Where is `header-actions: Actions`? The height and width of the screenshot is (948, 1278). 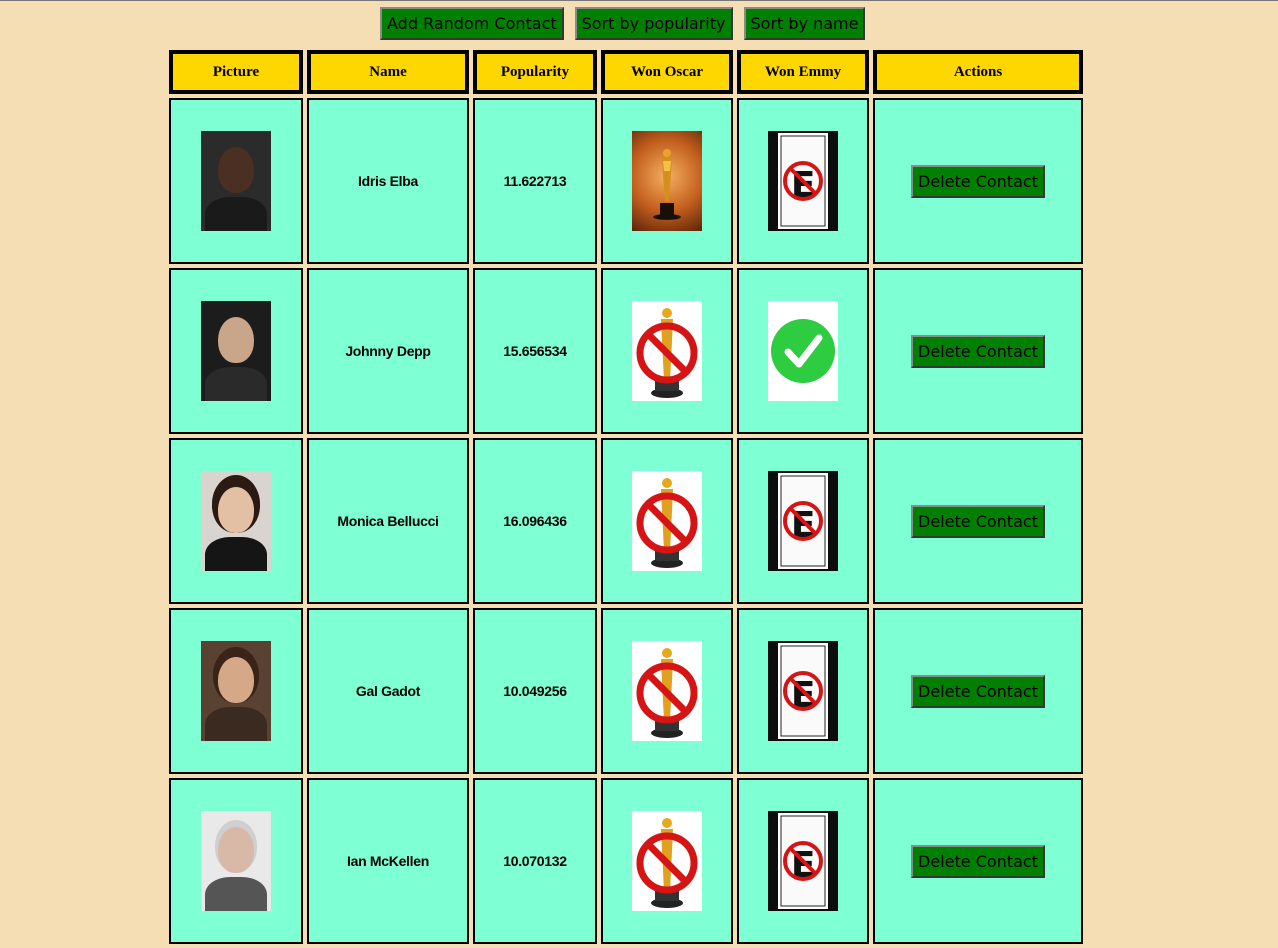 header-actions: Actions is located at coordinates (978, 72).